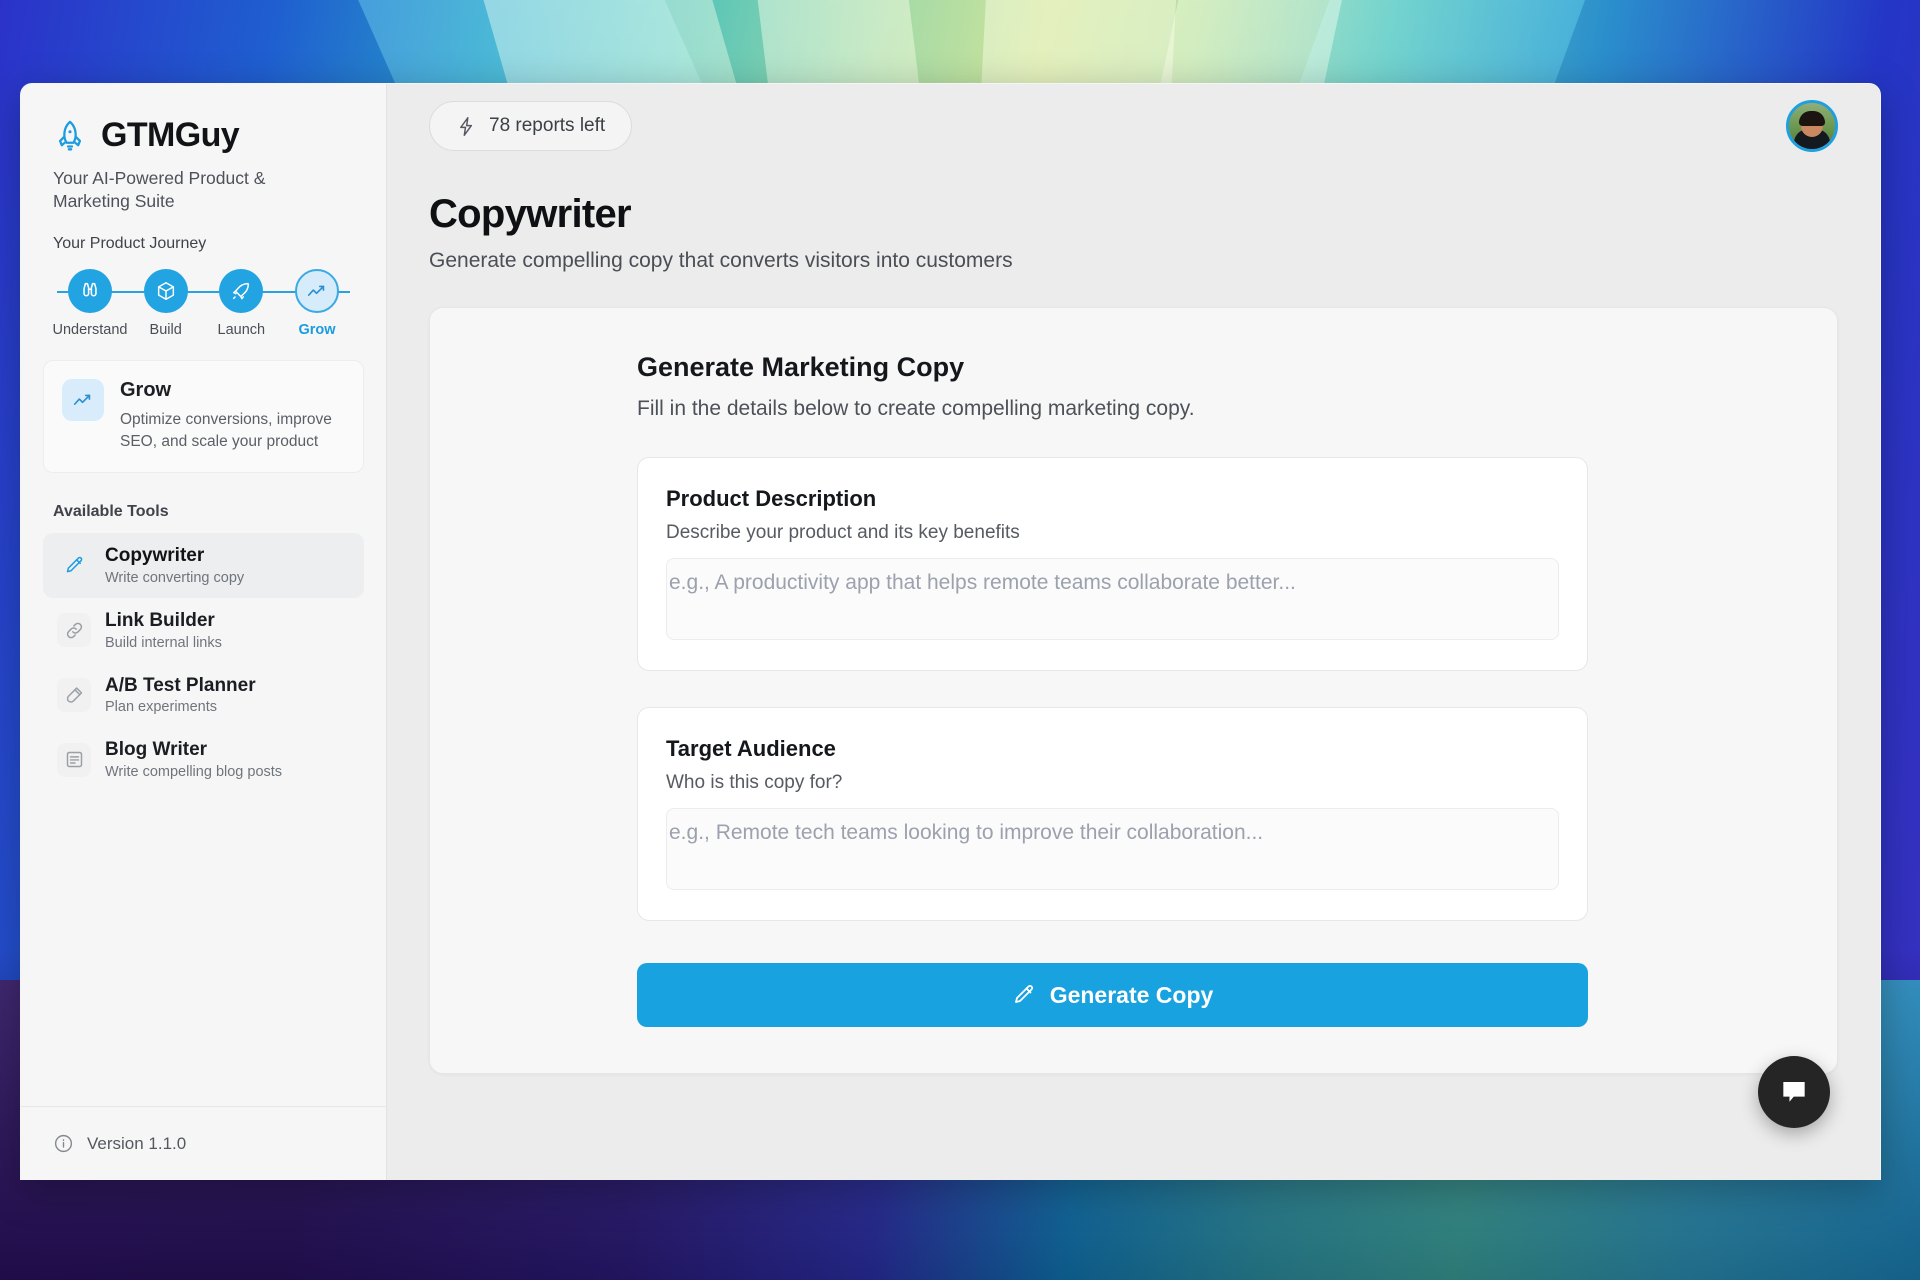  Describe the element at coordinates (754, 782) in the screenshot. I see `field-helper-text: Who is this copy for?` at that location.